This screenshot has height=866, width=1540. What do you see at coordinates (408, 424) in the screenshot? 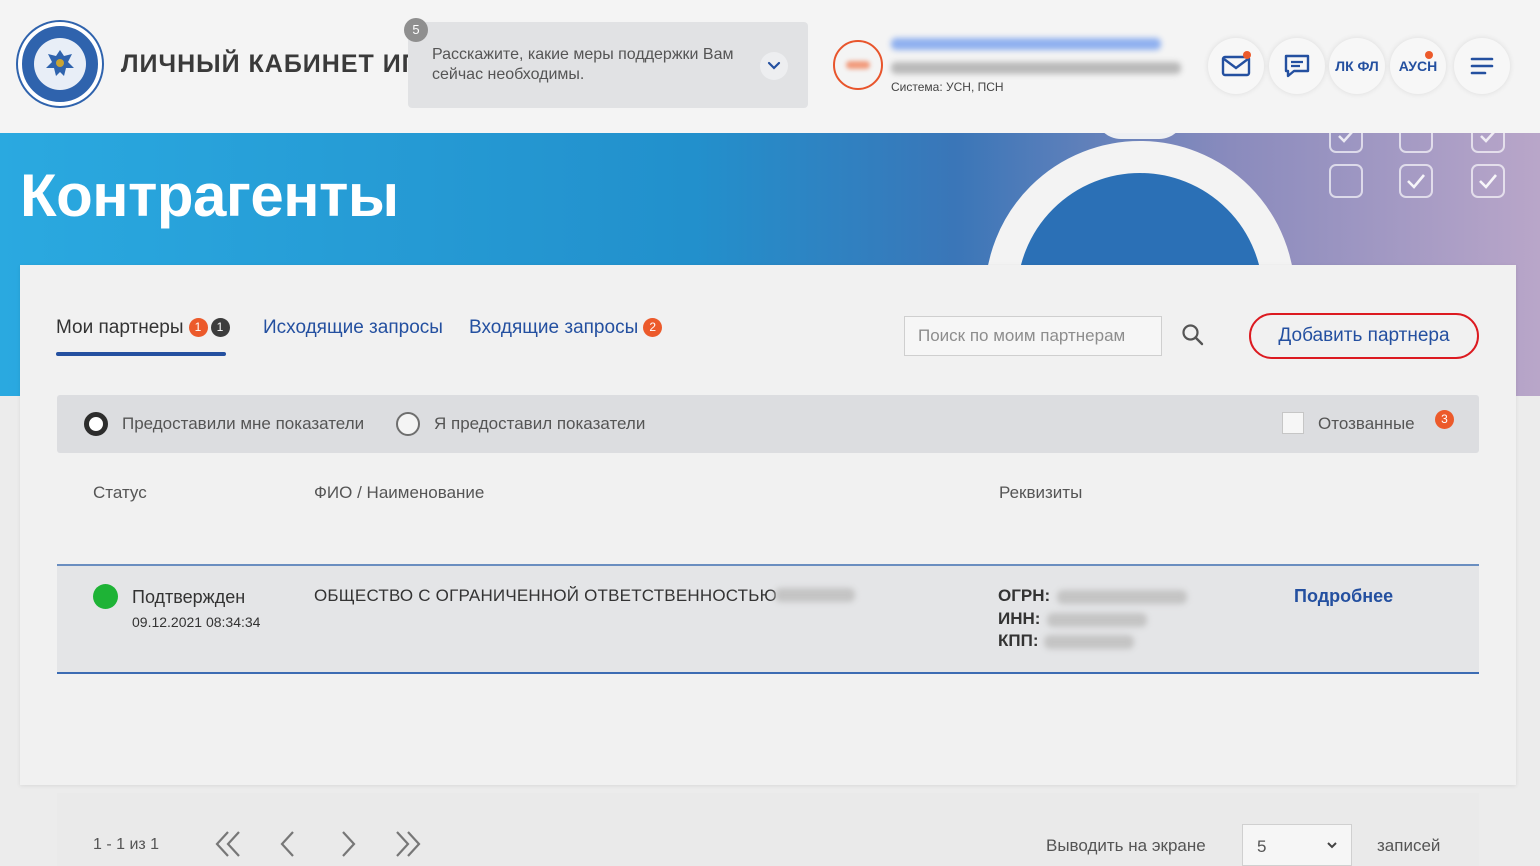
I see `radio-provided-indicators` at bounding box center [408, 424].